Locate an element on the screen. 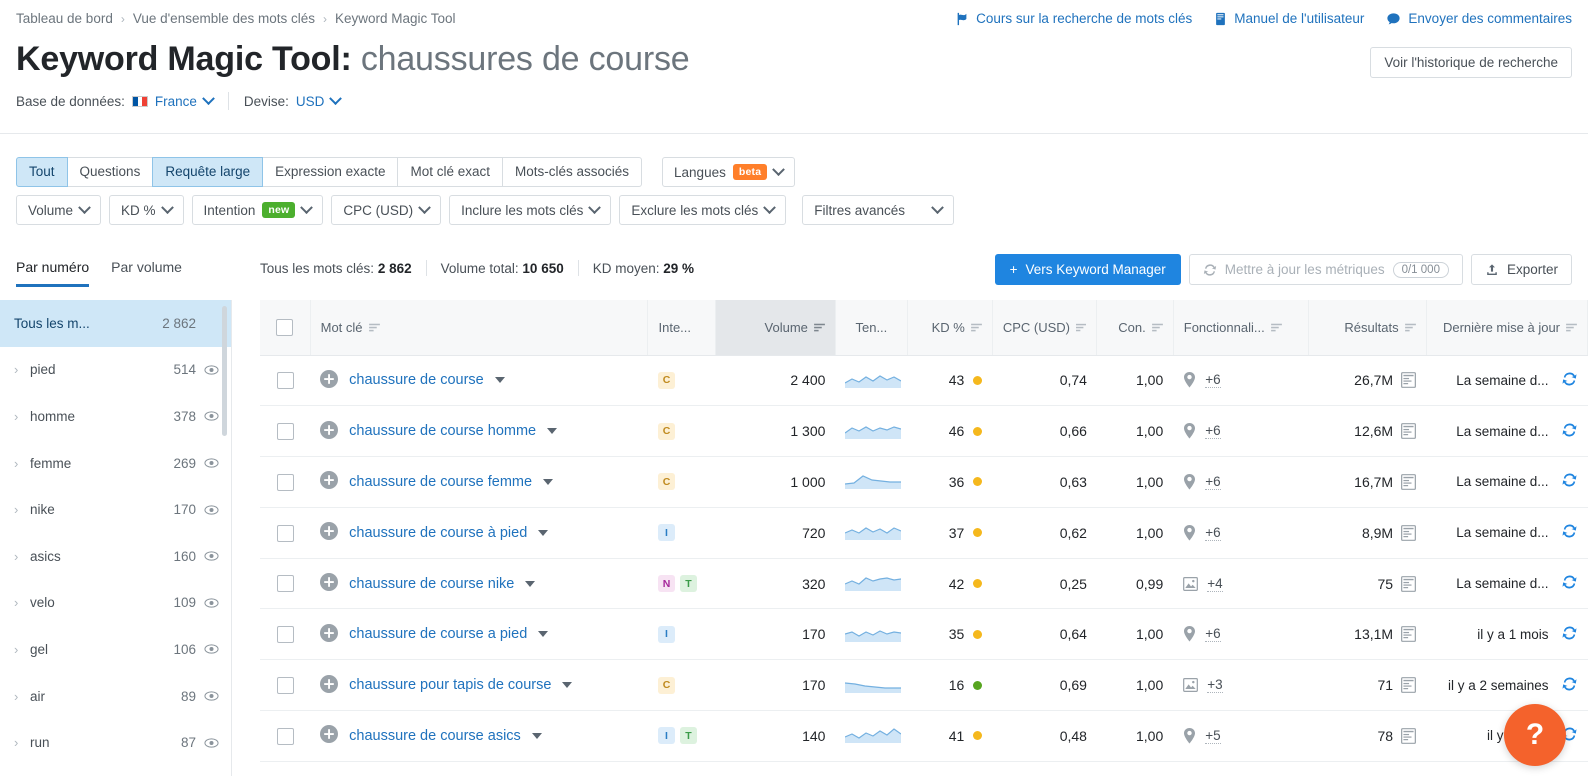 Image resolution: width=1588 pixels, height=776 pixels. filter-exclude-keywords: Exclure les mots clés is located at coordinates (703, 210).